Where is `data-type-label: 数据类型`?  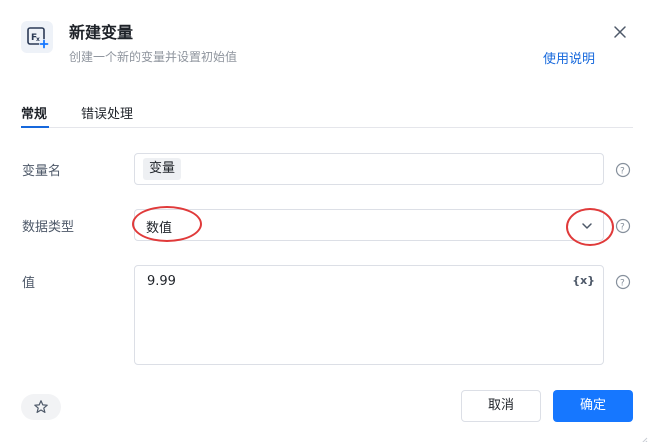
data-type-label: 数据类型 is located at coordinates (48, 227).